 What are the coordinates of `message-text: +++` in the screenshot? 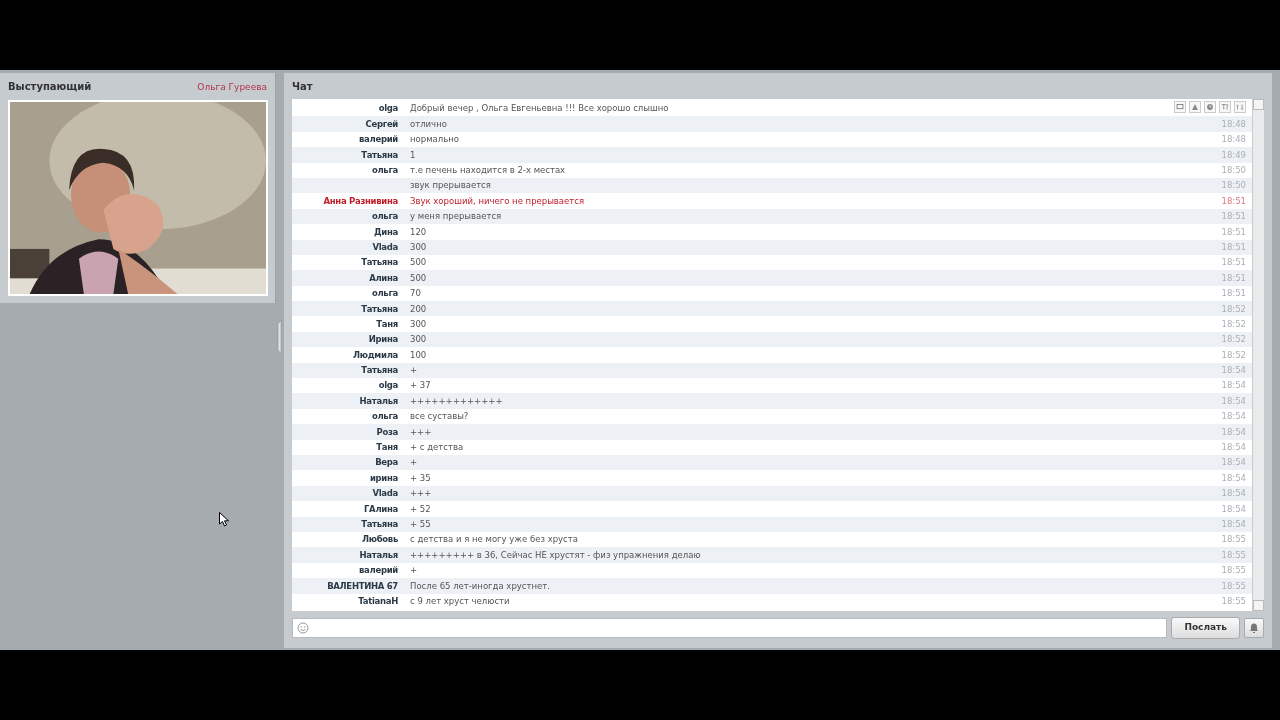 It's located at (421, 431).